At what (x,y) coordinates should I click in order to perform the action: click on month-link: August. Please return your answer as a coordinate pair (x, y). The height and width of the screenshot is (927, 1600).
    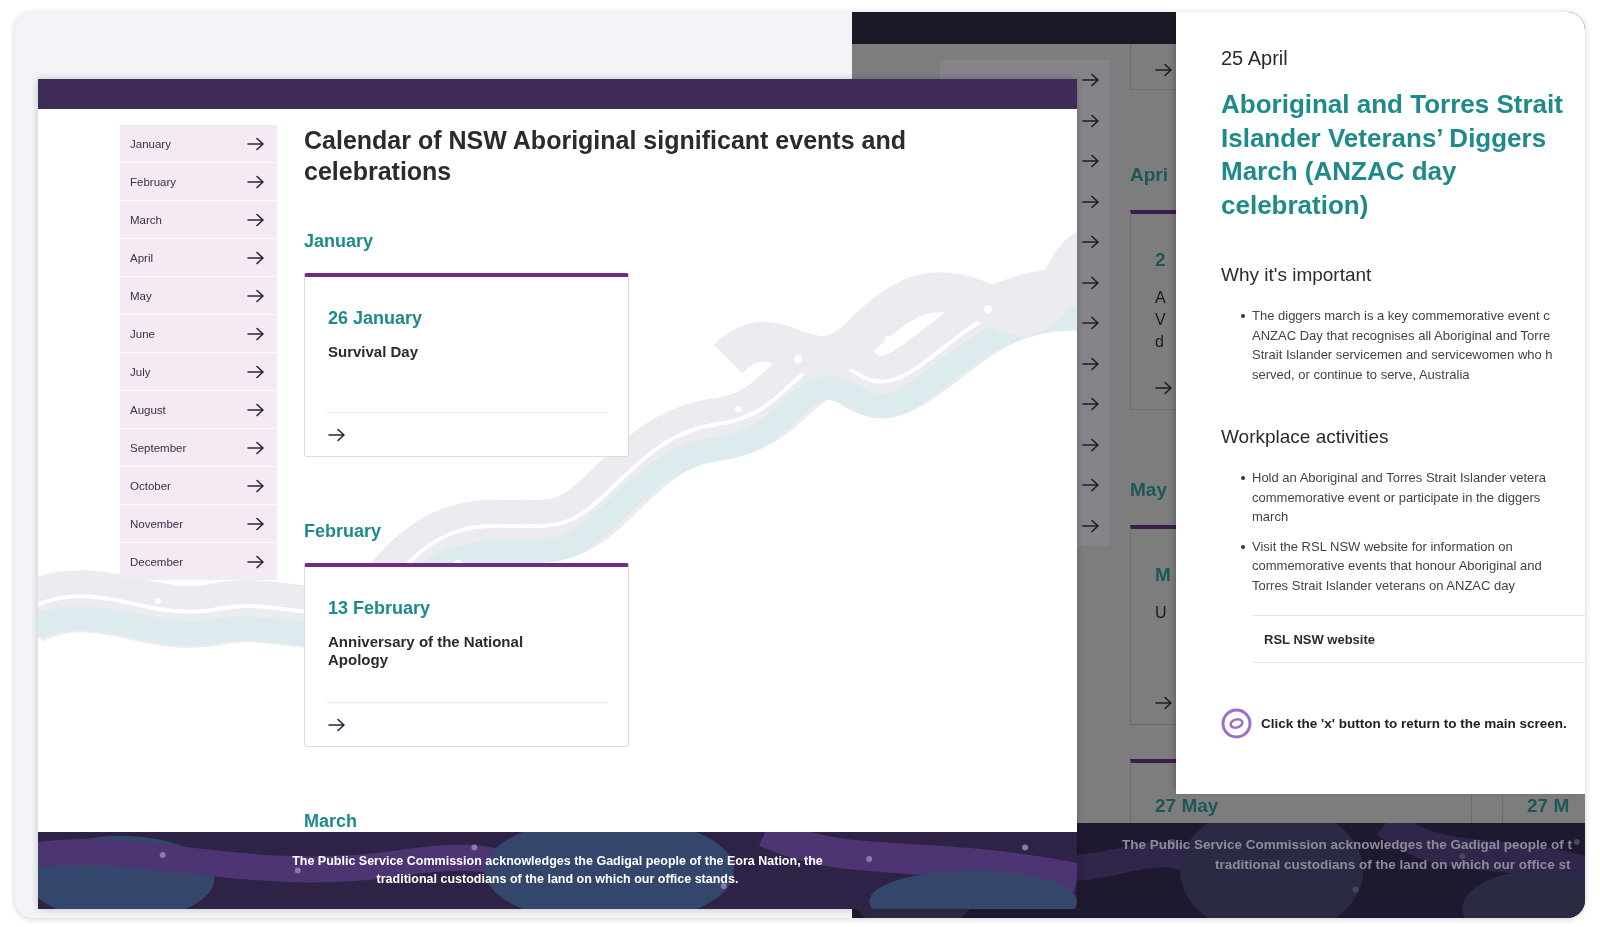
    Looking at the image, I should click on (198, 409).